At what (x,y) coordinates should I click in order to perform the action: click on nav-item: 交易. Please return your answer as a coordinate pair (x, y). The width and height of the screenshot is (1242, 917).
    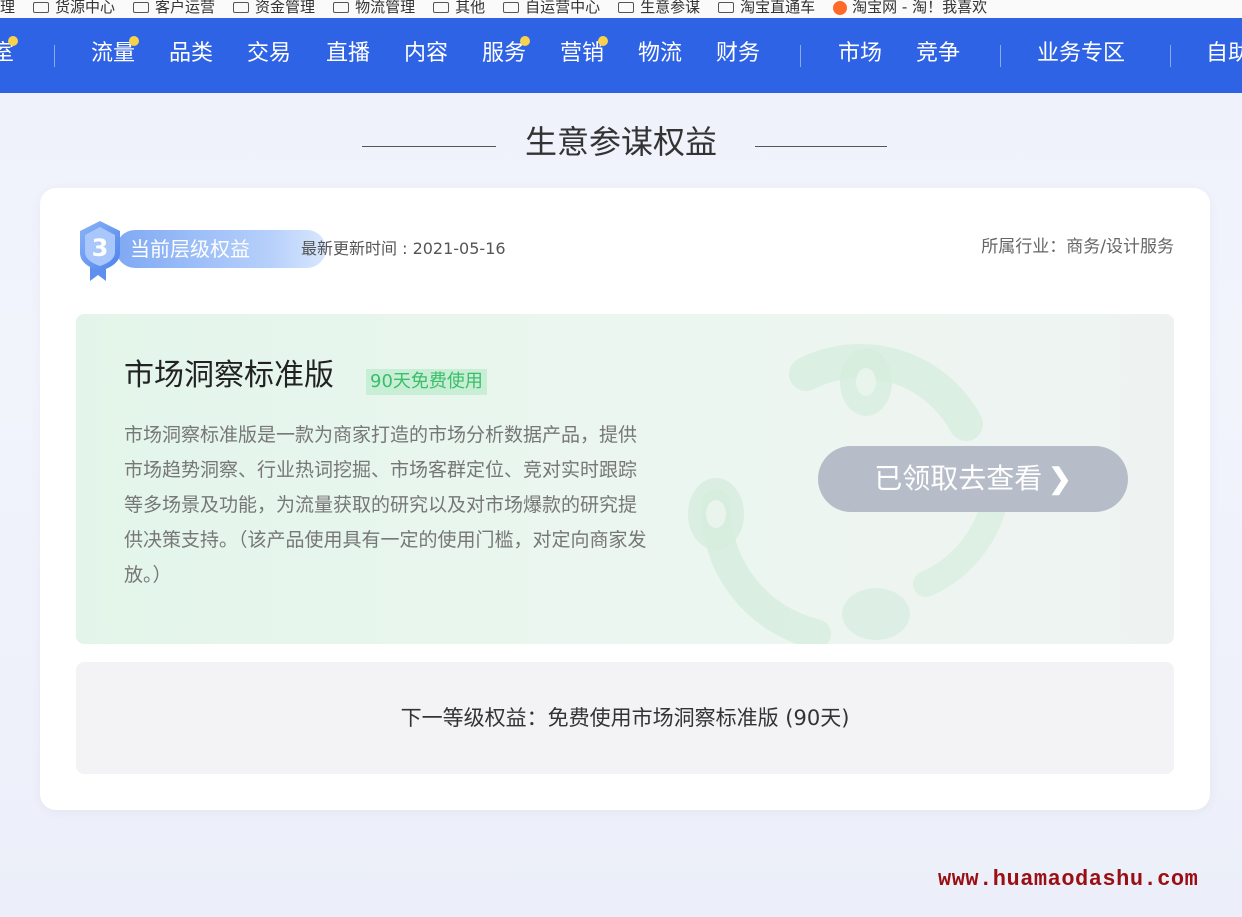
    Looking at the image, I should click on (269, 54).